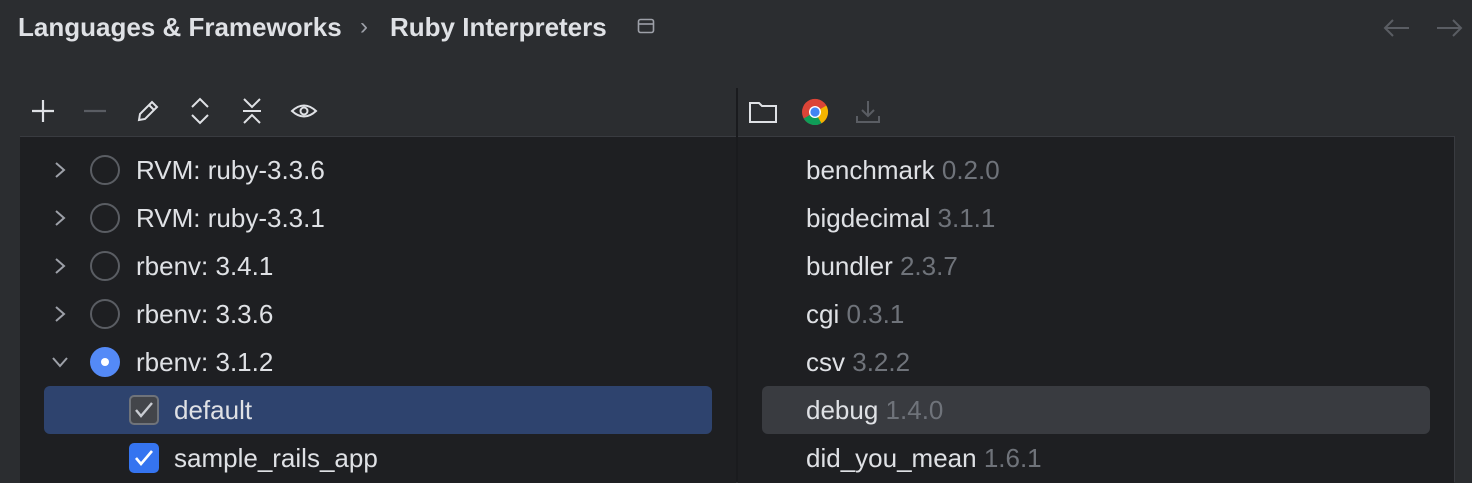 The image size is (1472, 483). Describe the element at coordinates (1012, 458) in the screenshot. I see `gem-version: 1.6.1` at that location.